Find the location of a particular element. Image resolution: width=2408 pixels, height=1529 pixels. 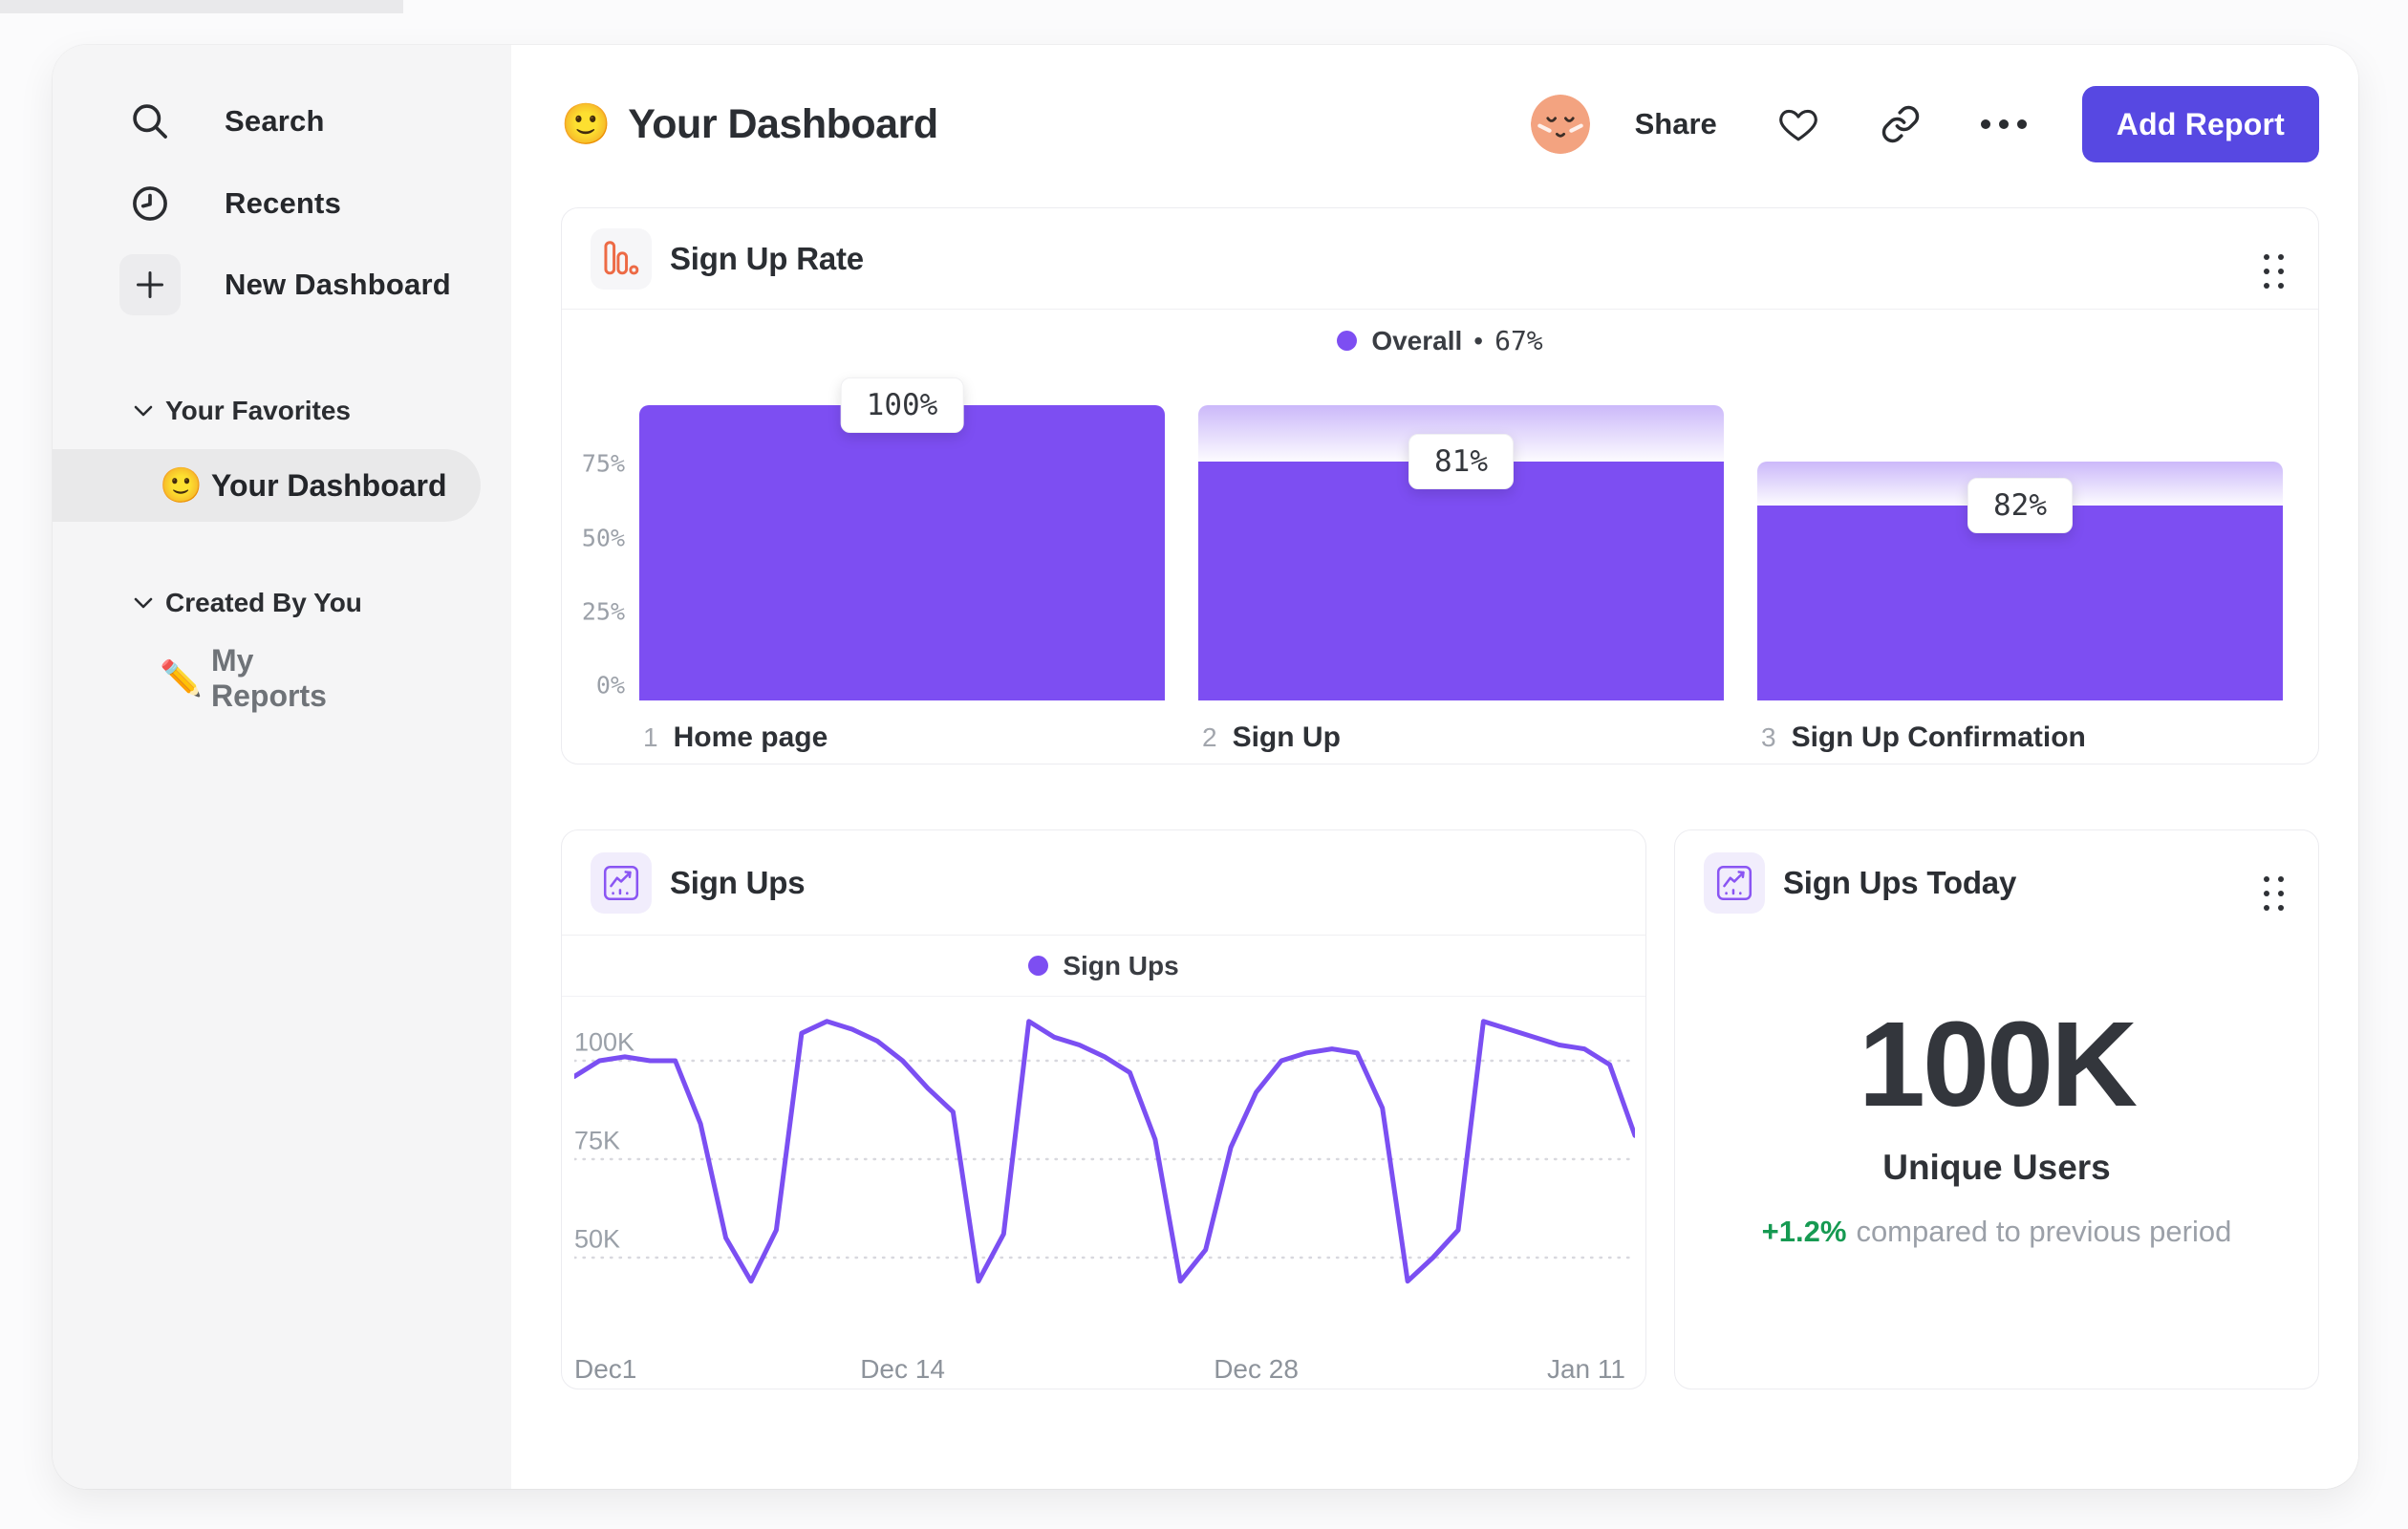

sidebar-item-label: Your Dashboard is located at coordinates (329, 485).